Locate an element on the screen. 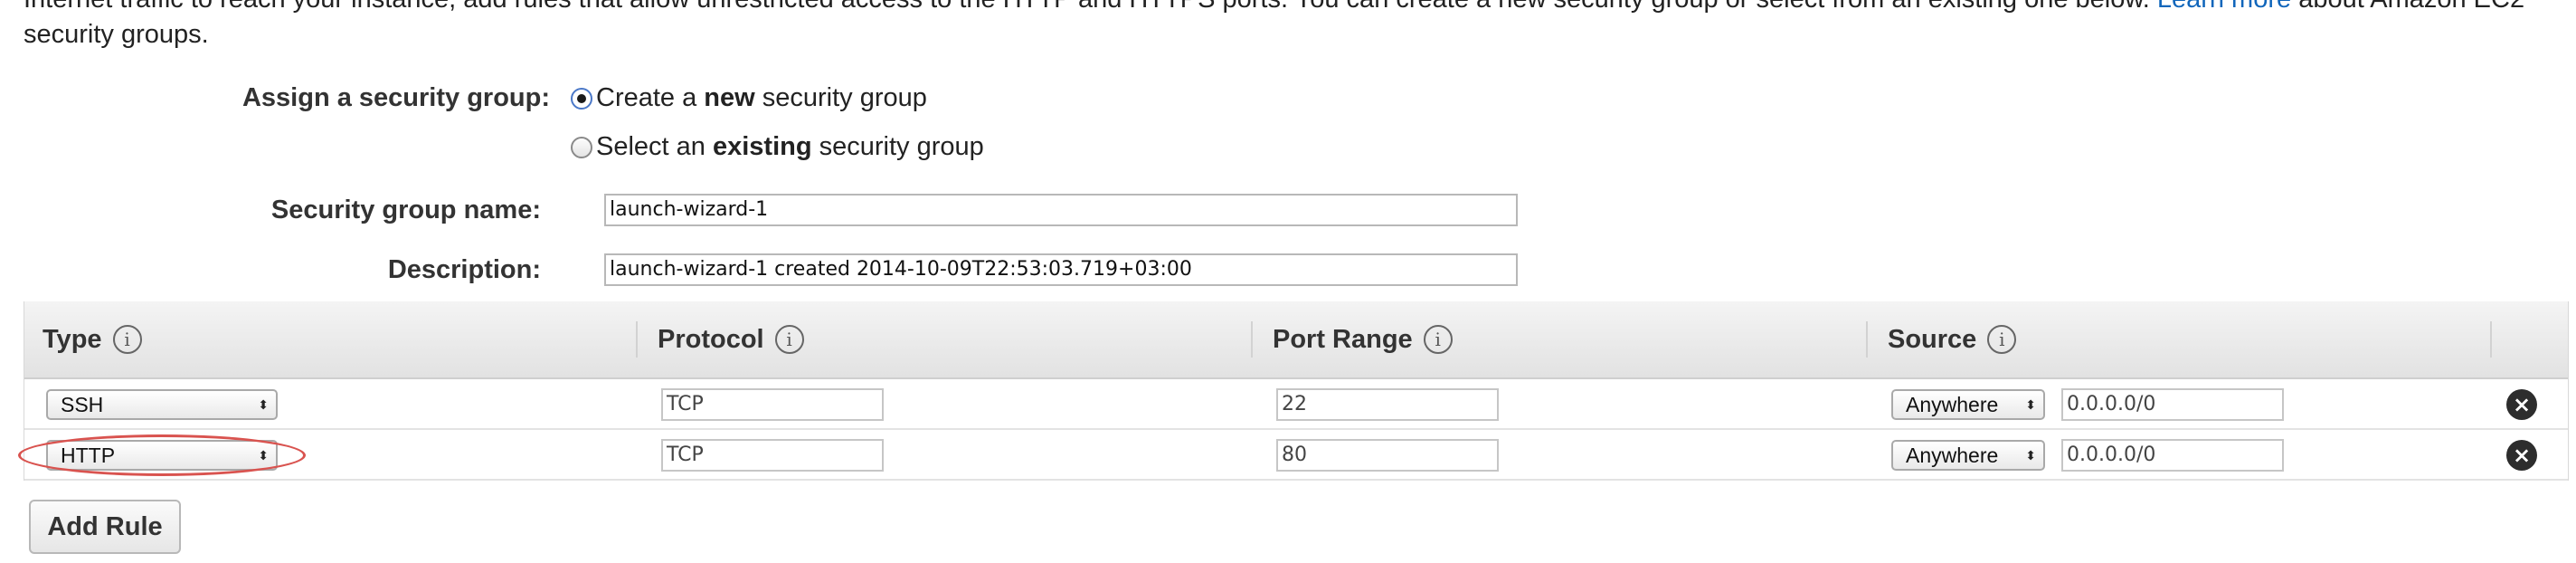  port-range-input: 22 is located at coordinates (1388, 404).